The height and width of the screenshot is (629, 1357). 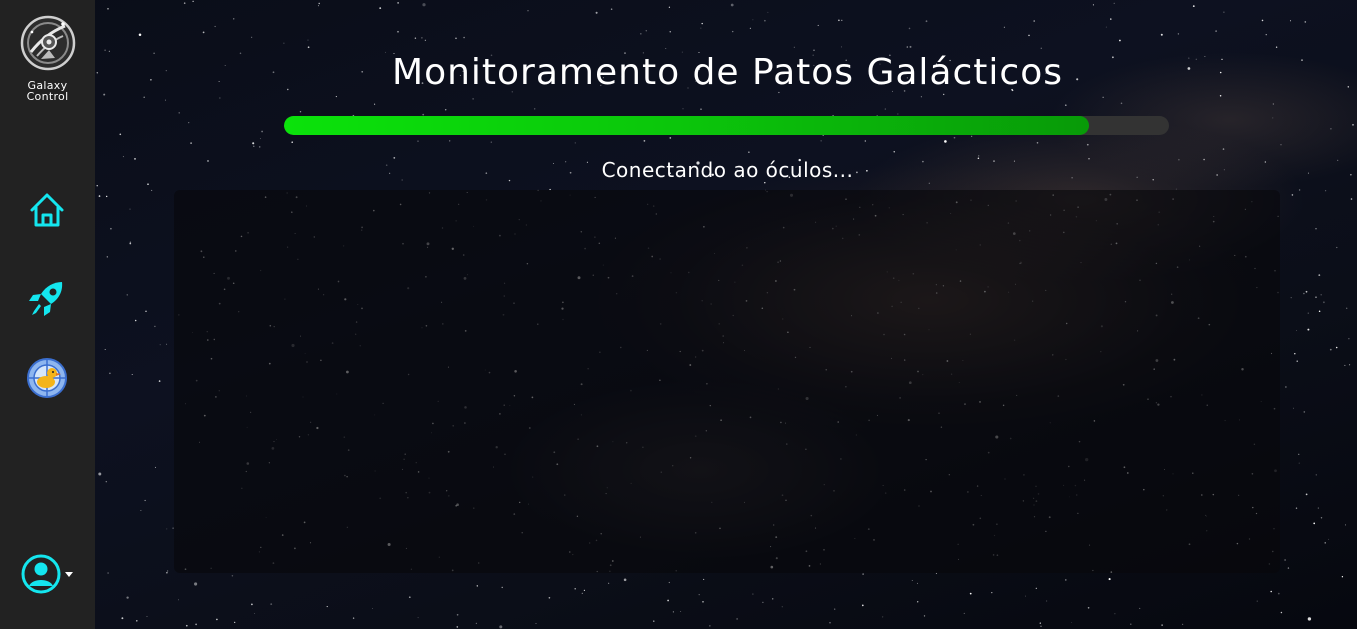 I want to click on nav-home, so click(x=47, y=210).